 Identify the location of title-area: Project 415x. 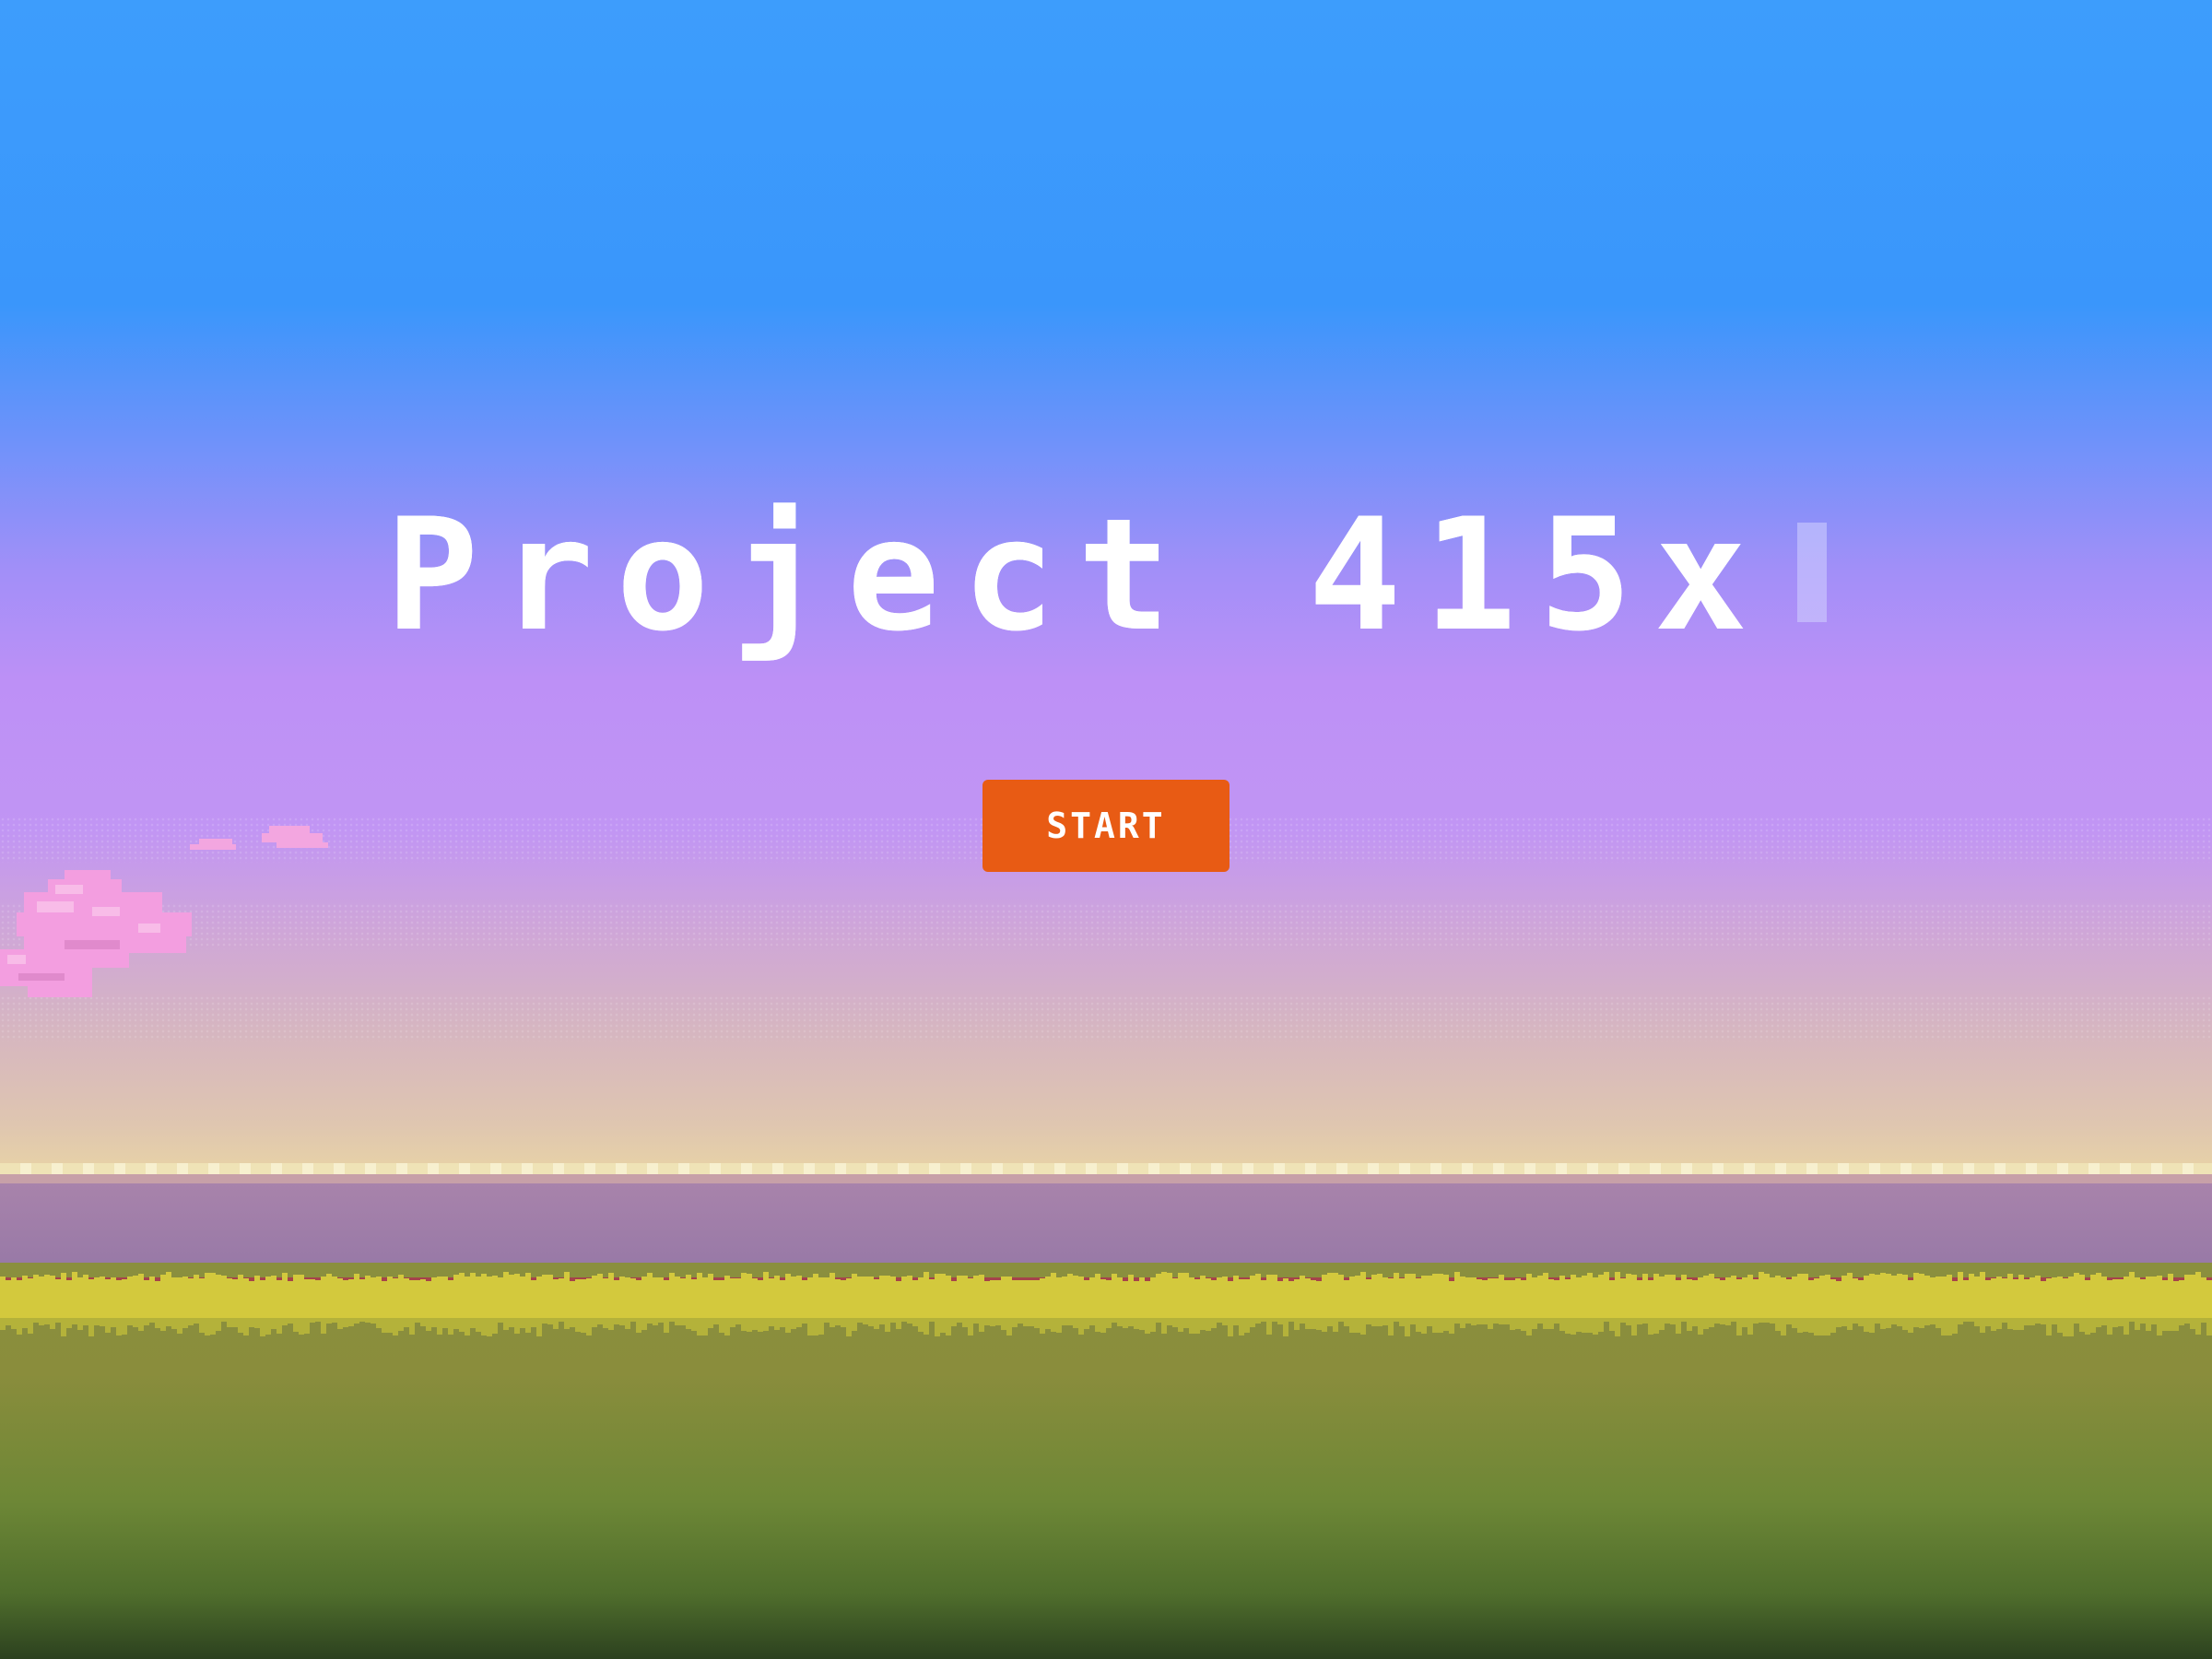
(1106, 575).